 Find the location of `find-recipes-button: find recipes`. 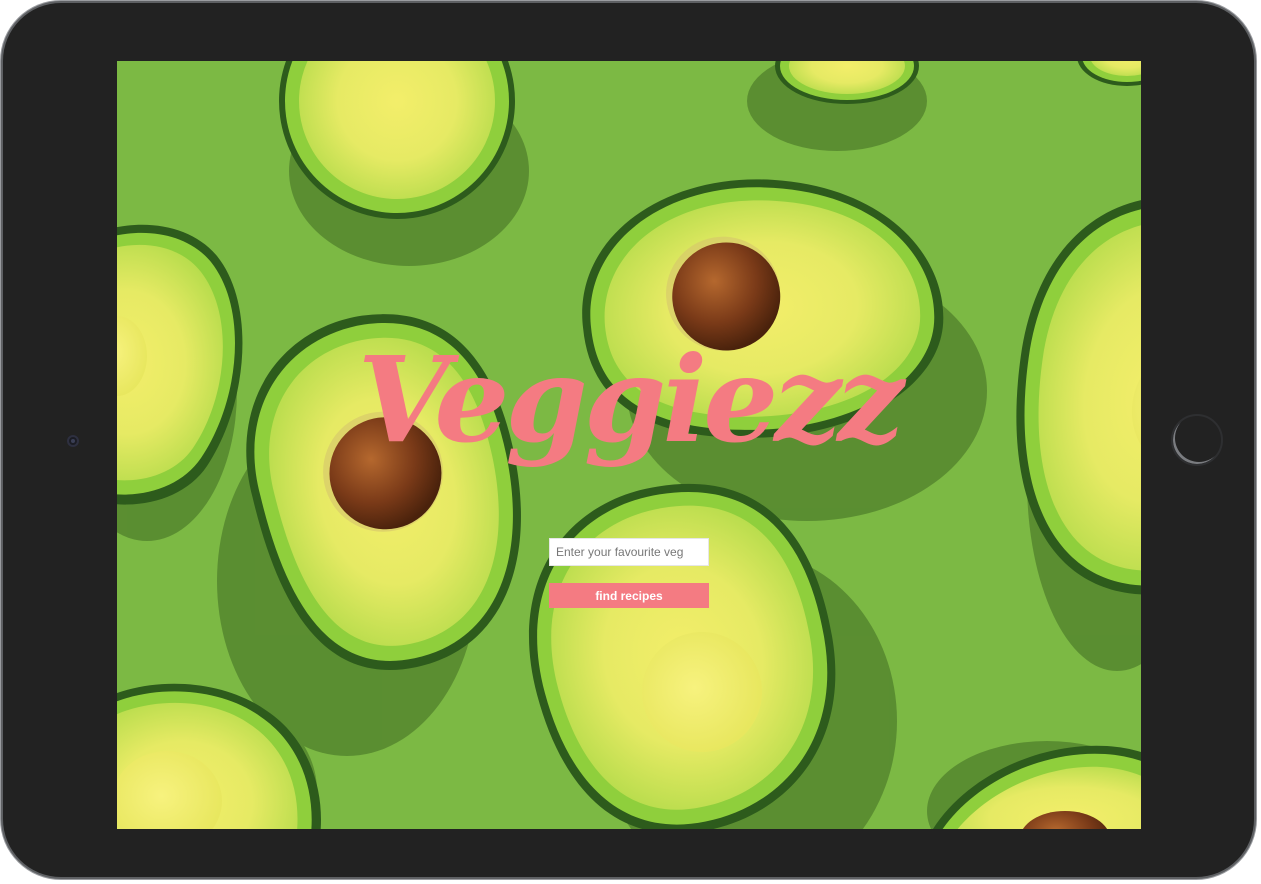

find-recipes-button: find recipes is located at coordinates (629, 595).